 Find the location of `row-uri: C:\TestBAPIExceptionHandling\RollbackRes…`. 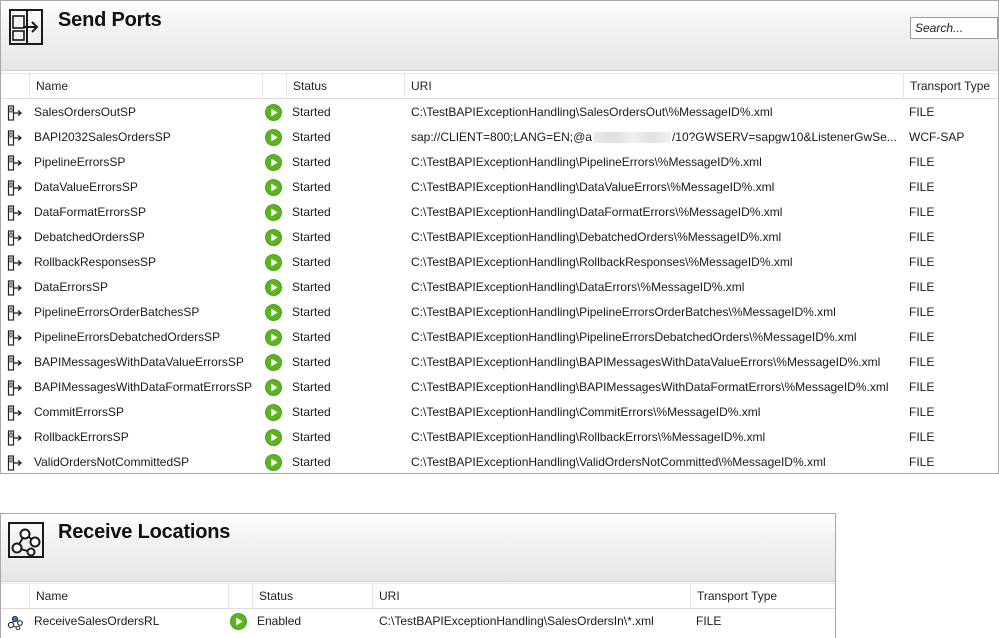

row-uri: C:\TestBAPIExceptionHandling\RollbackRes… is located at coordinates (602, 262).